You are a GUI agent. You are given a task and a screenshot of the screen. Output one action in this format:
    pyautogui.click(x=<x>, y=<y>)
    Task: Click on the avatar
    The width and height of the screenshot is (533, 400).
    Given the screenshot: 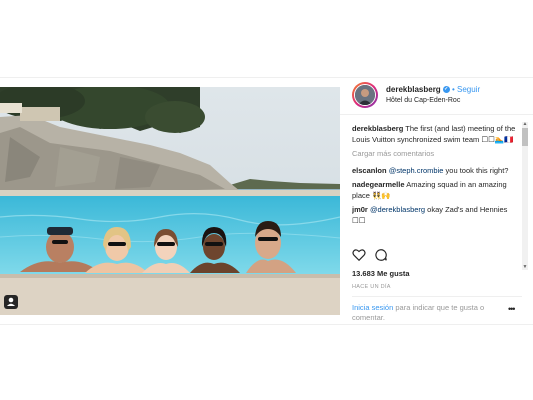 What is the action you would take?
    pyautogui.click(x=365, y=95)
    